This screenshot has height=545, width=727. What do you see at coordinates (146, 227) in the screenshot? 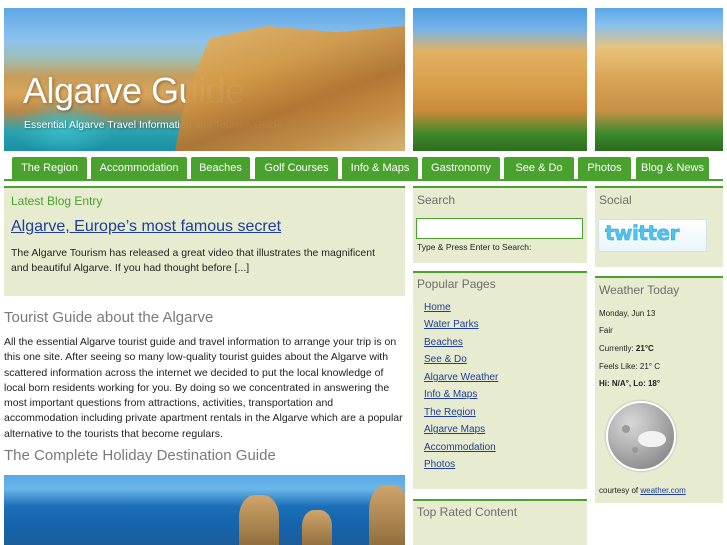
I see `blog-entry-link: Algarve, Europe’s most famous secret` at bounding box center [146, 227].